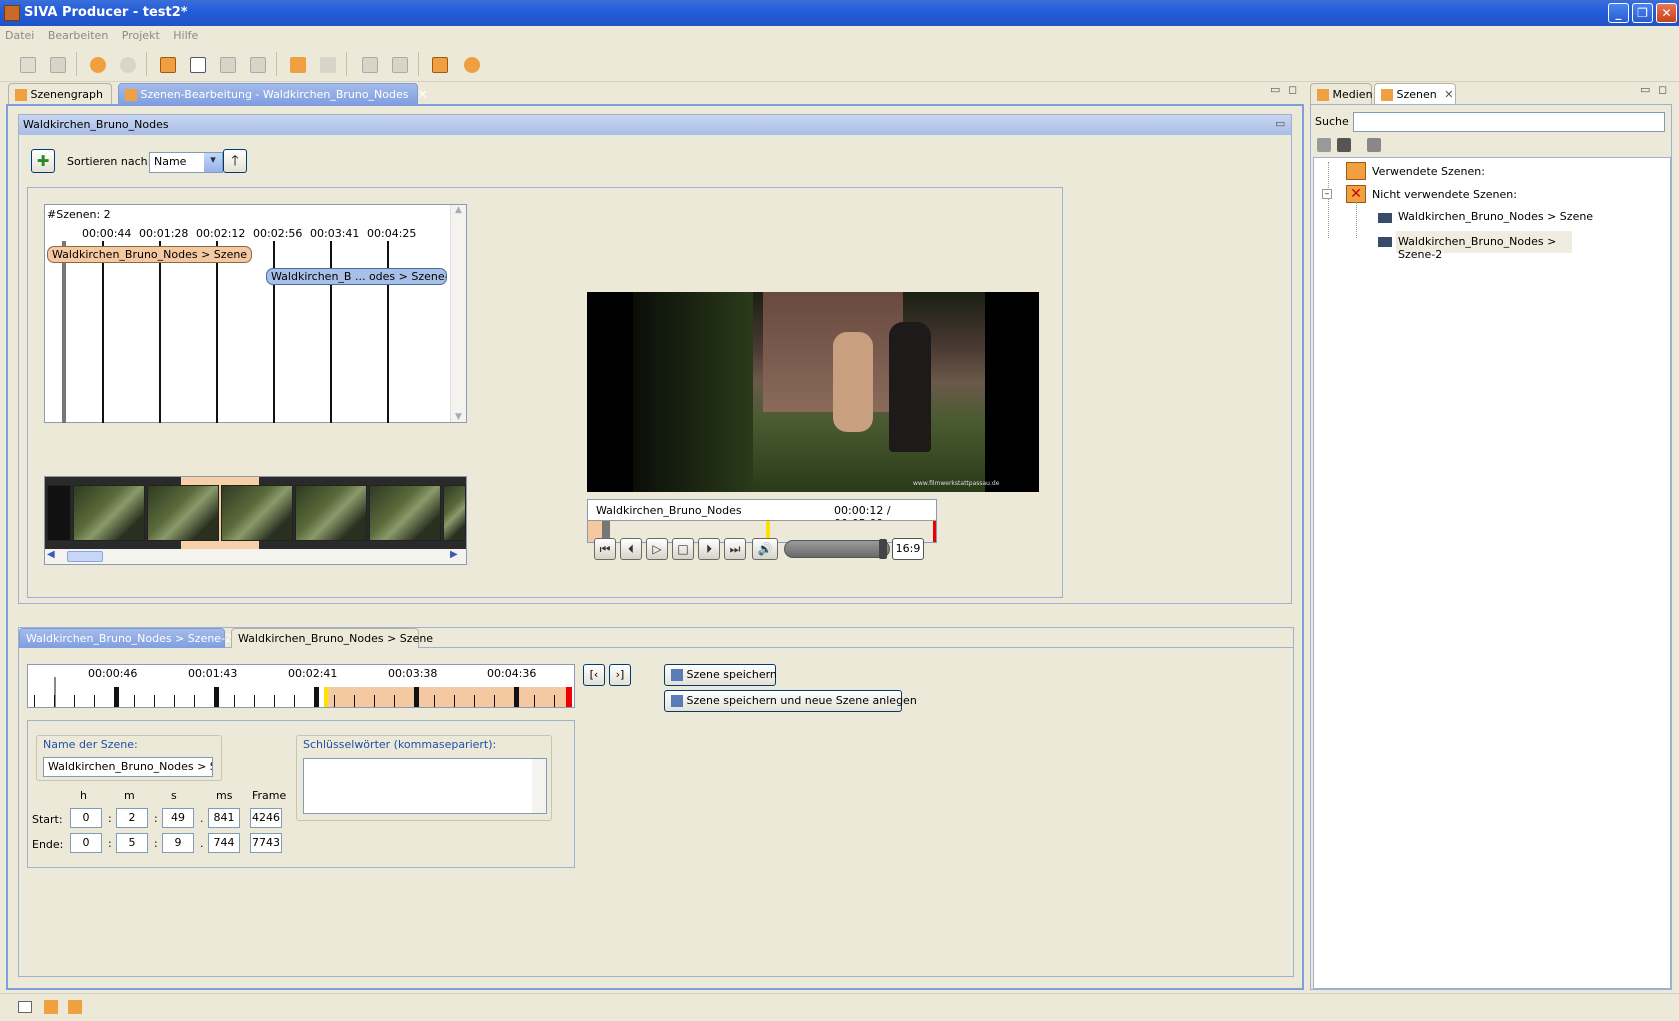 The height and width of the screenshot is (1021, 1679). Describe the element at coordinates (1509, 122) in the screenshot. I see `search-input` at that location.